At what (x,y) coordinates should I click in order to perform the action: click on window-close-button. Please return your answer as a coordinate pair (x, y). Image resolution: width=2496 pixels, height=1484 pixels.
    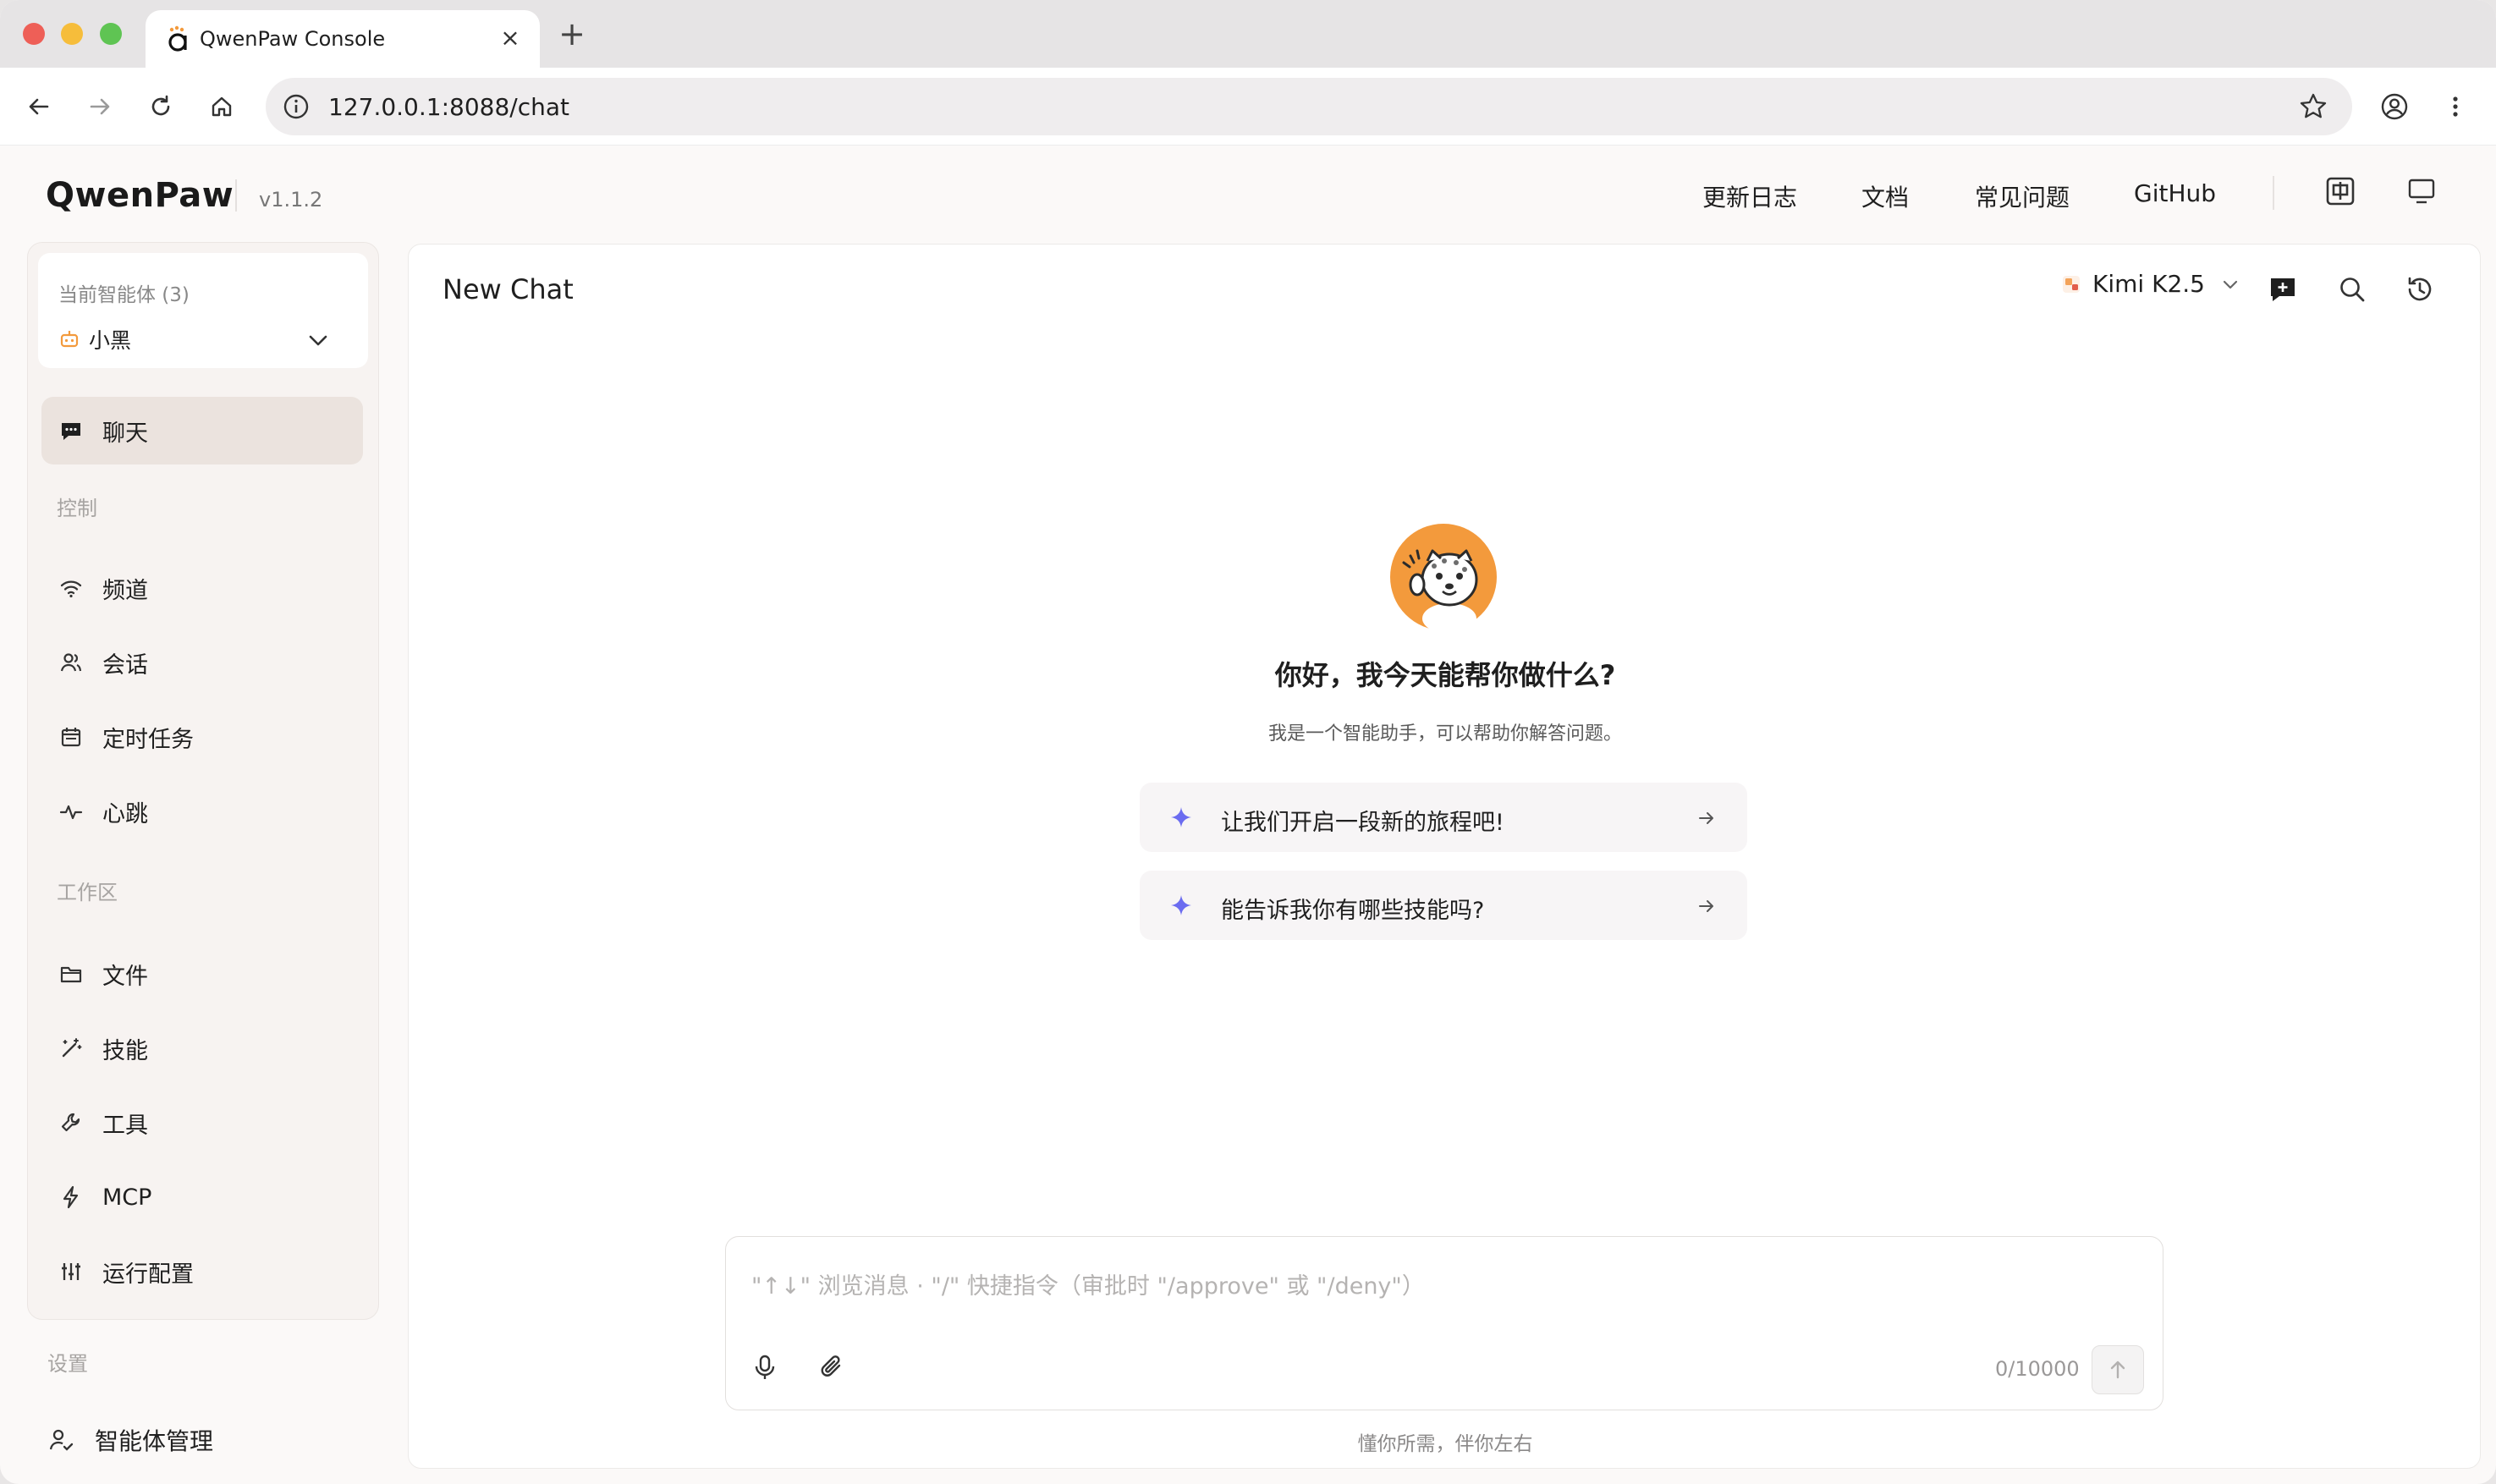
    Looking at the image, I should click on (34, 34).